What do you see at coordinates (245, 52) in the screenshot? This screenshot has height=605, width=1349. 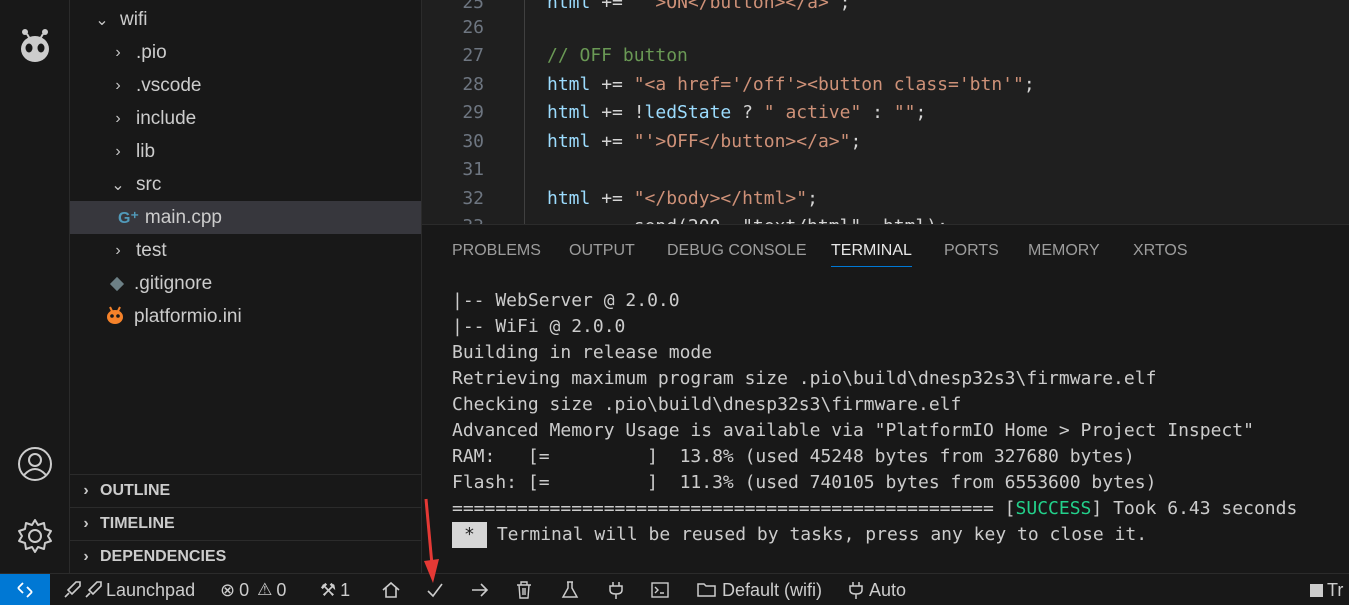 I see `tree-folder-pio: › .pio` at bounding box center [245, 52].